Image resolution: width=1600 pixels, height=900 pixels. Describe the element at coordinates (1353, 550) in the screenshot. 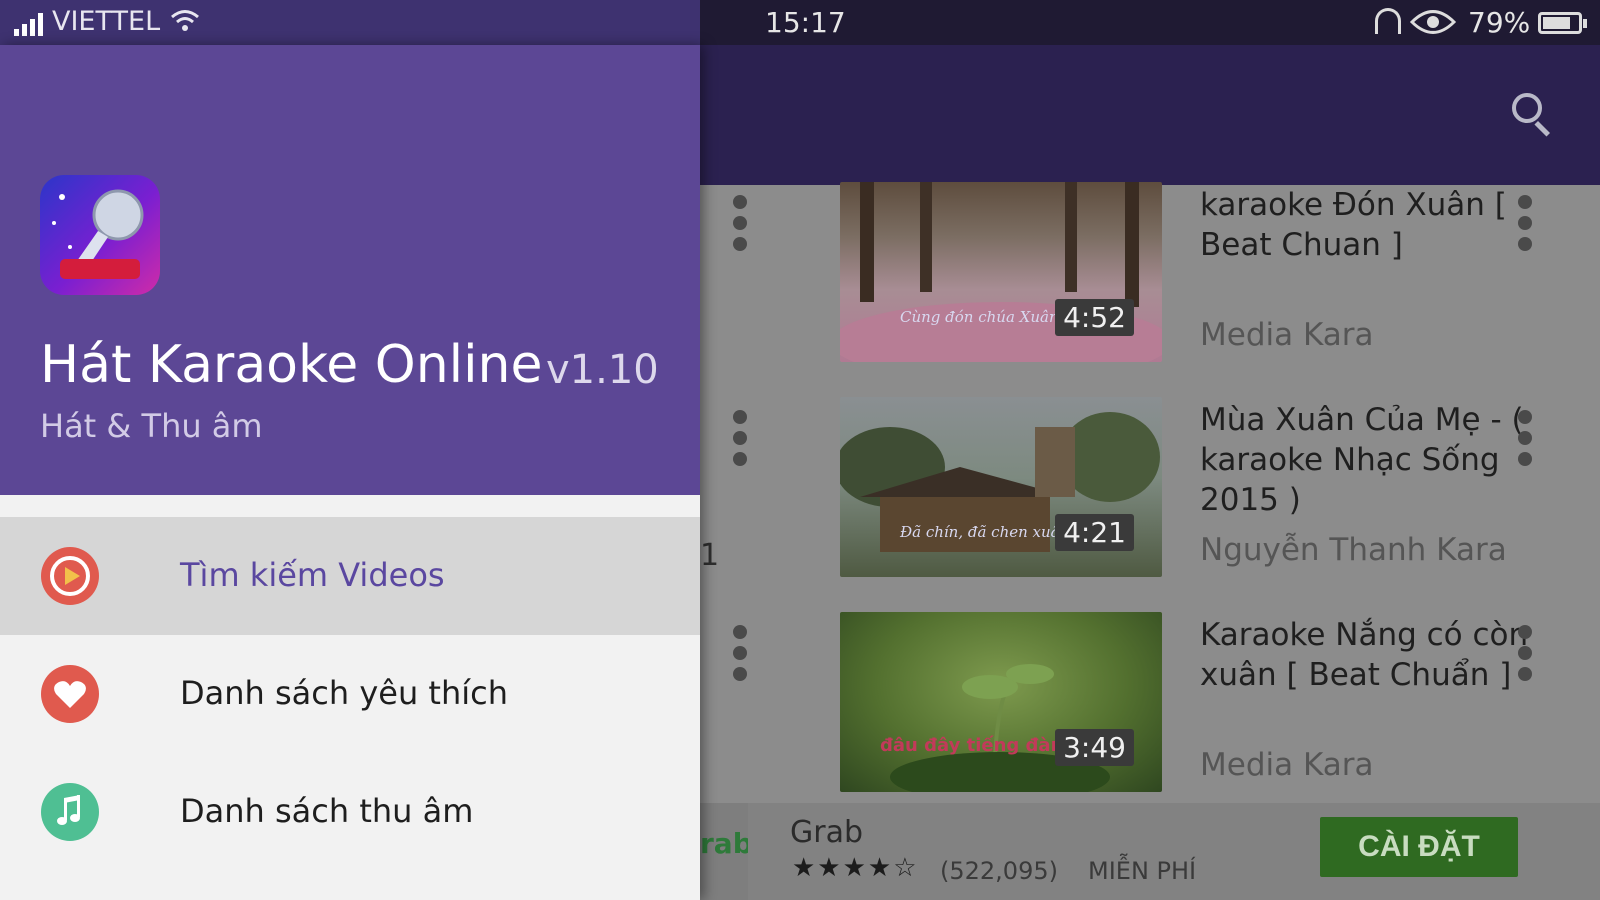

I see `video-channel: Nguyễn Thanh Kara` at that location.